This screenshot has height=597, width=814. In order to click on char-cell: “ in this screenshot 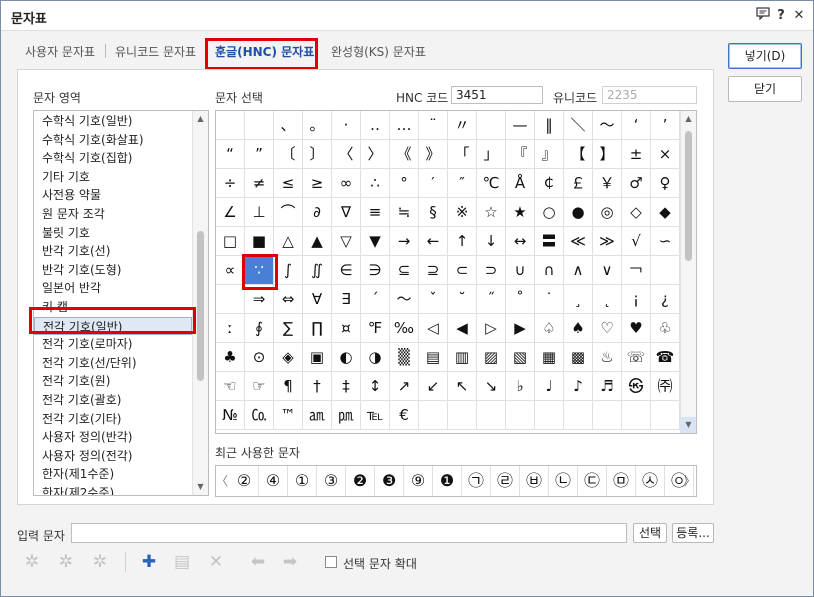, I will do `click(230, 154)`.